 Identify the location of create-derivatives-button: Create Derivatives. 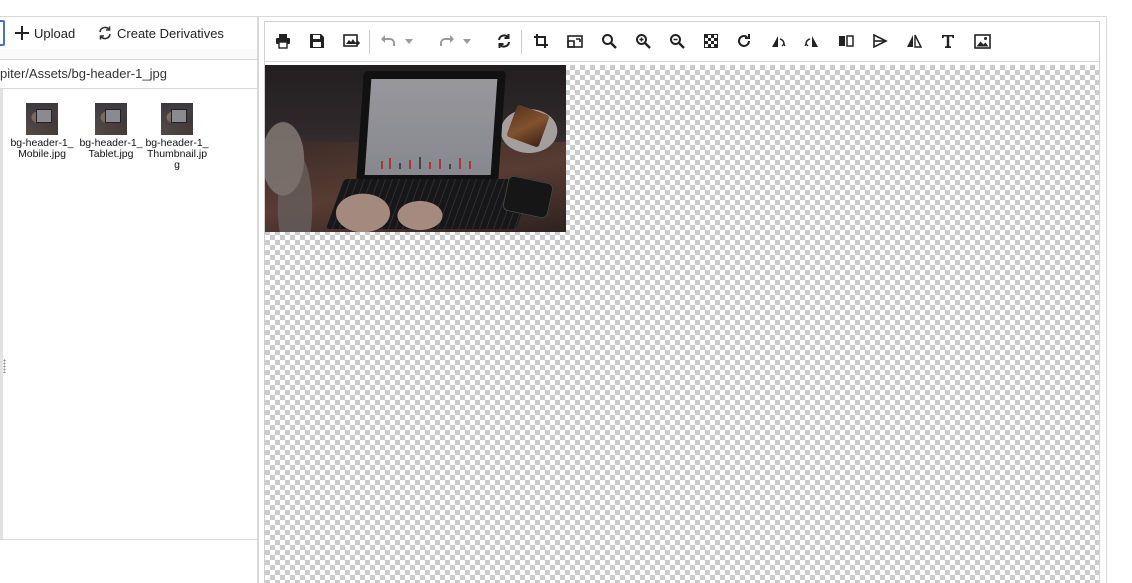
(160, 33).